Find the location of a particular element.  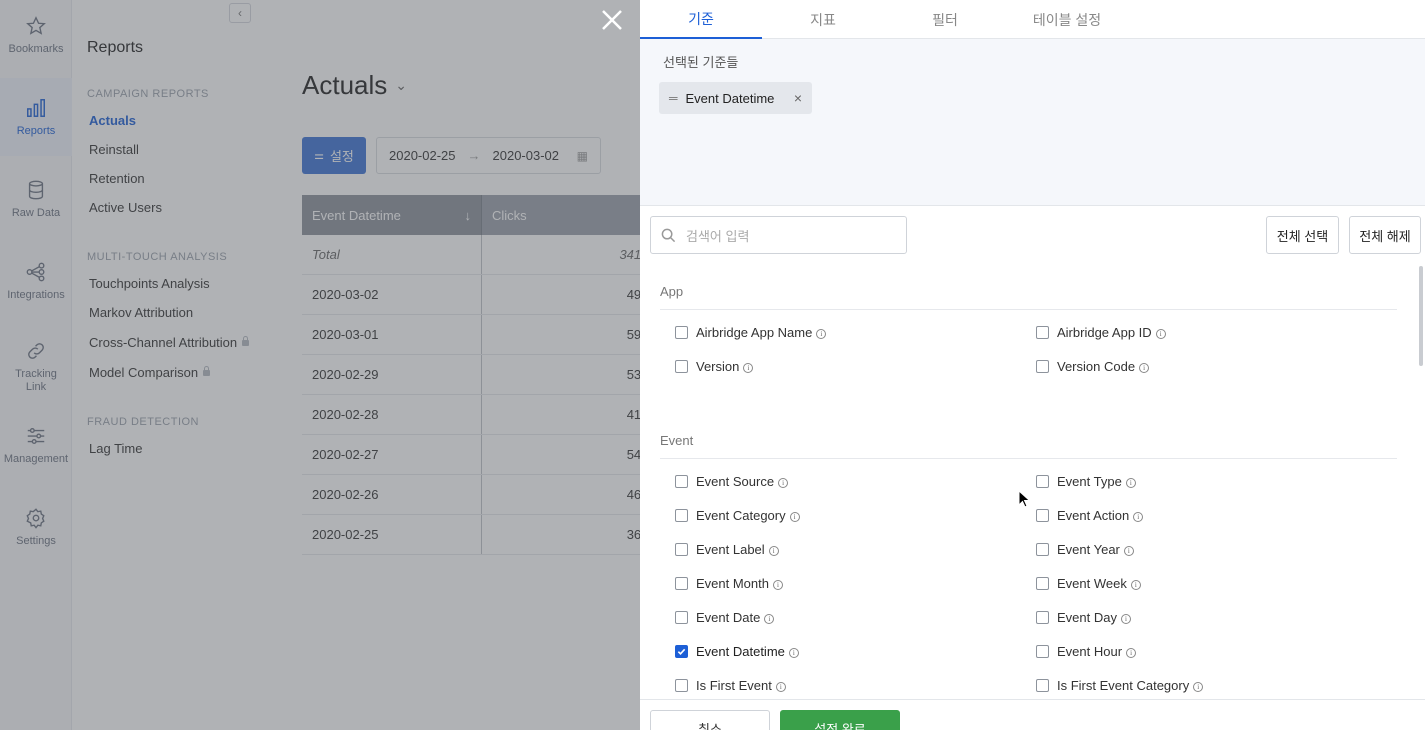

checkmark-icon is located at coordinates (681, 652).